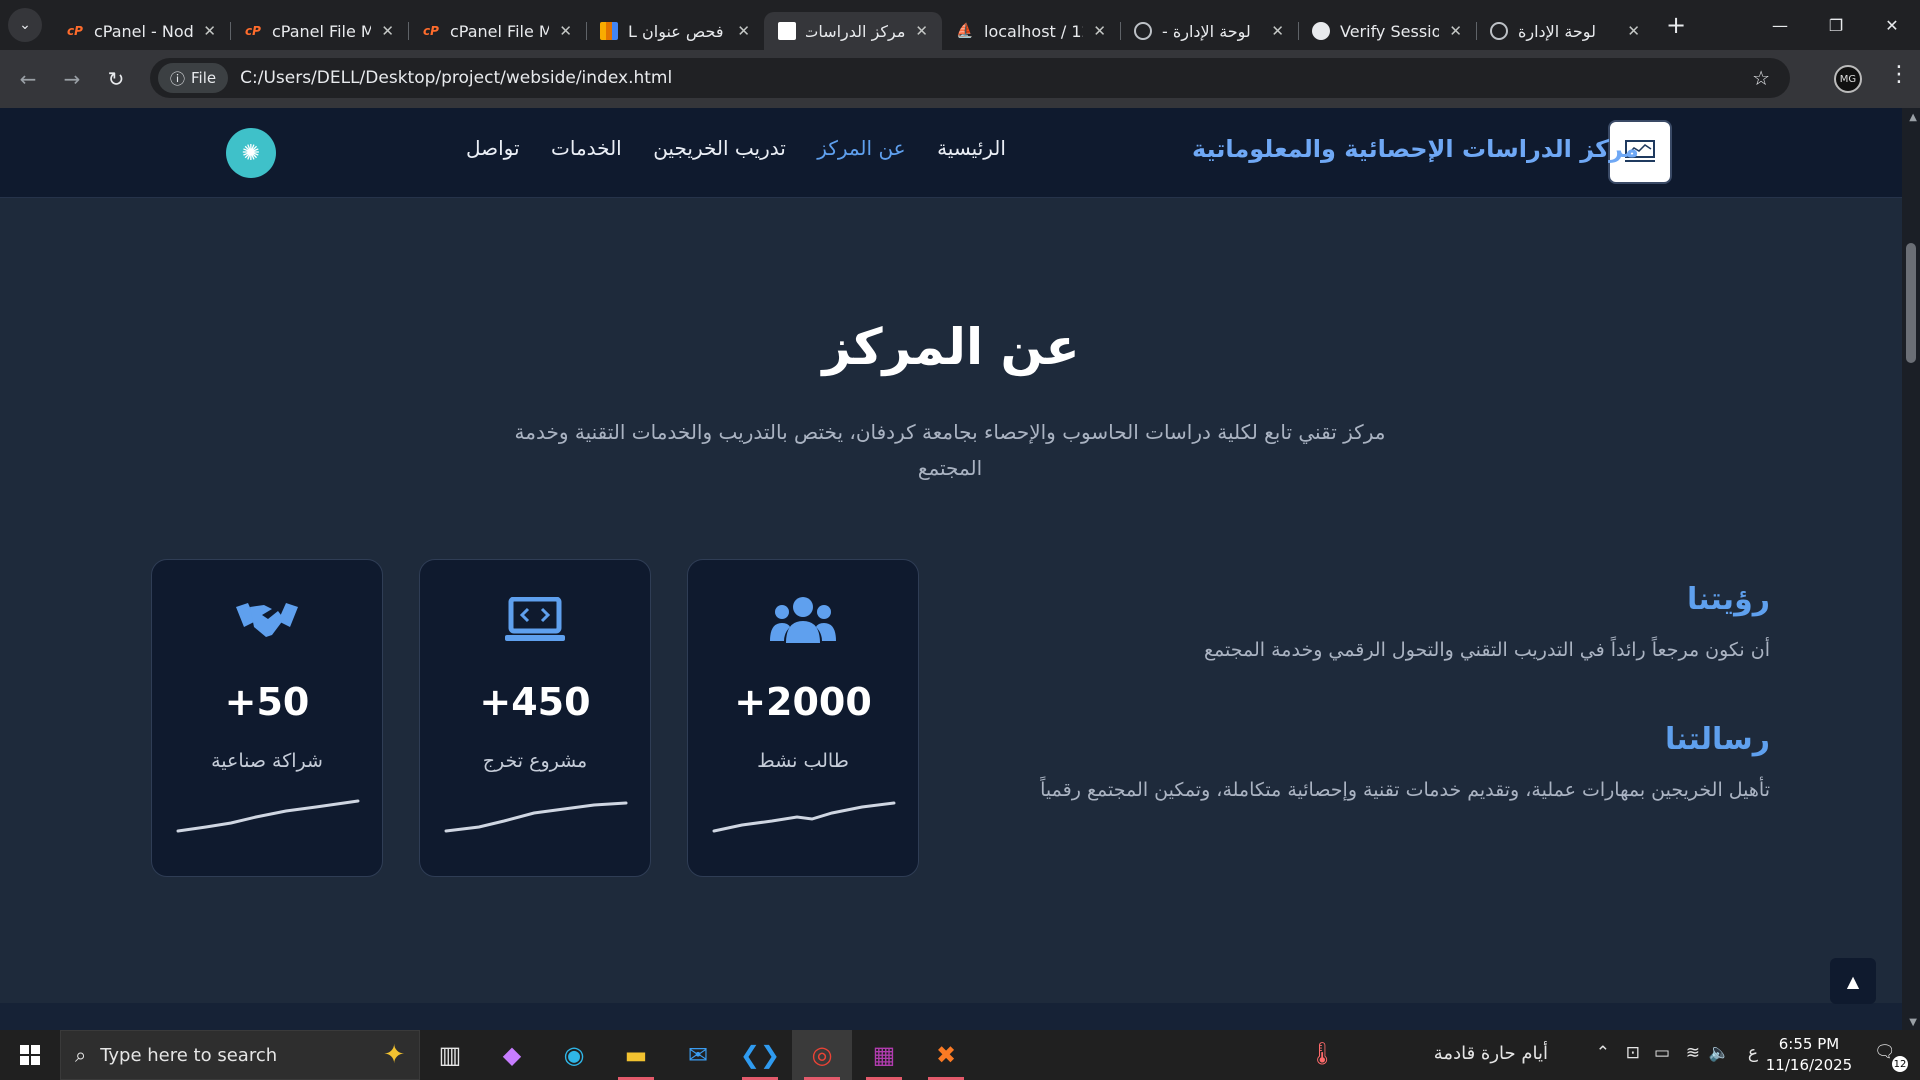 Image resolution: width=1920 pixels, height=1080 pixels. I want to click on tab-title: فحص عنوان L, so click(676, 31).